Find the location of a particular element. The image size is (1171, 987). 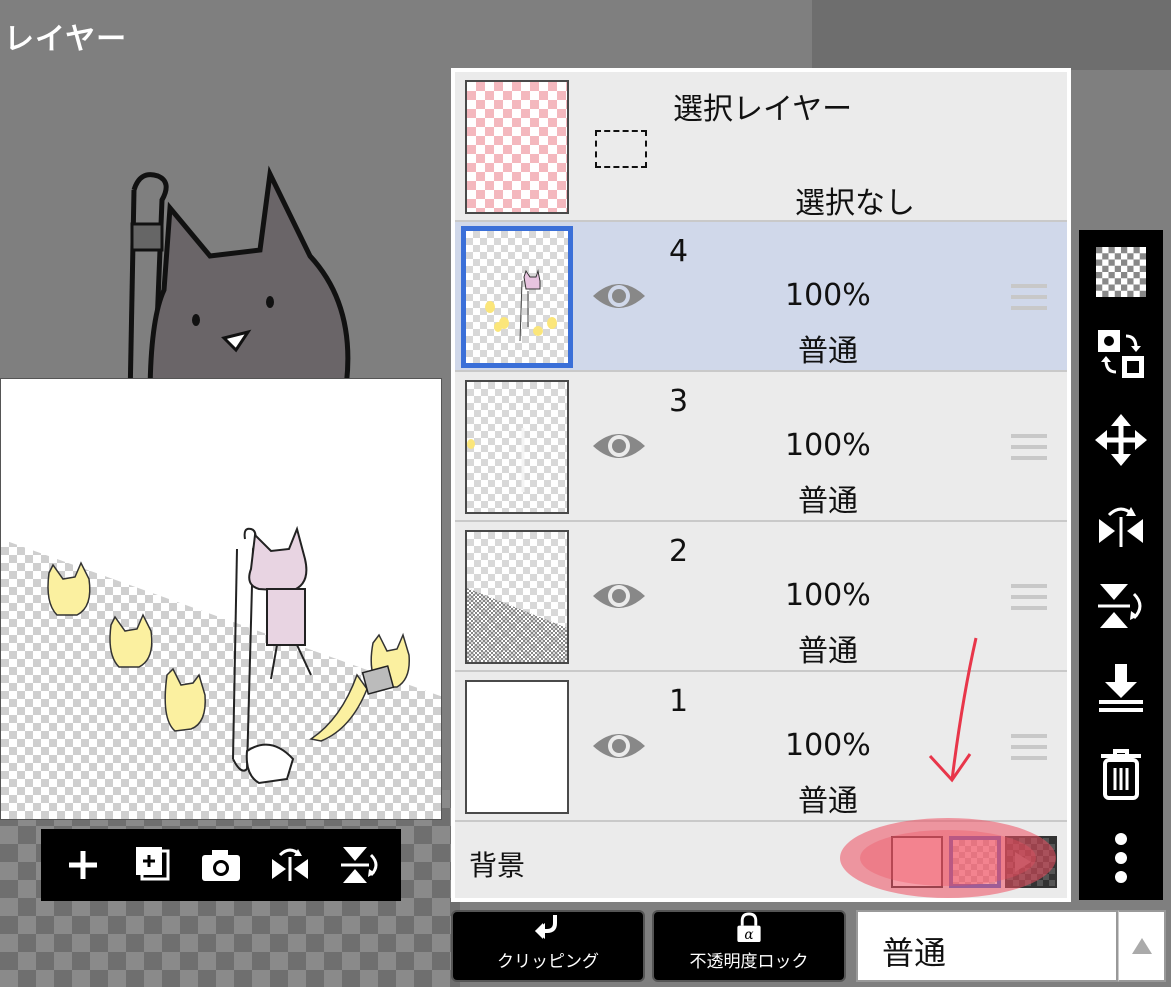

add-layer-icon is located at coordinates (152, 865).